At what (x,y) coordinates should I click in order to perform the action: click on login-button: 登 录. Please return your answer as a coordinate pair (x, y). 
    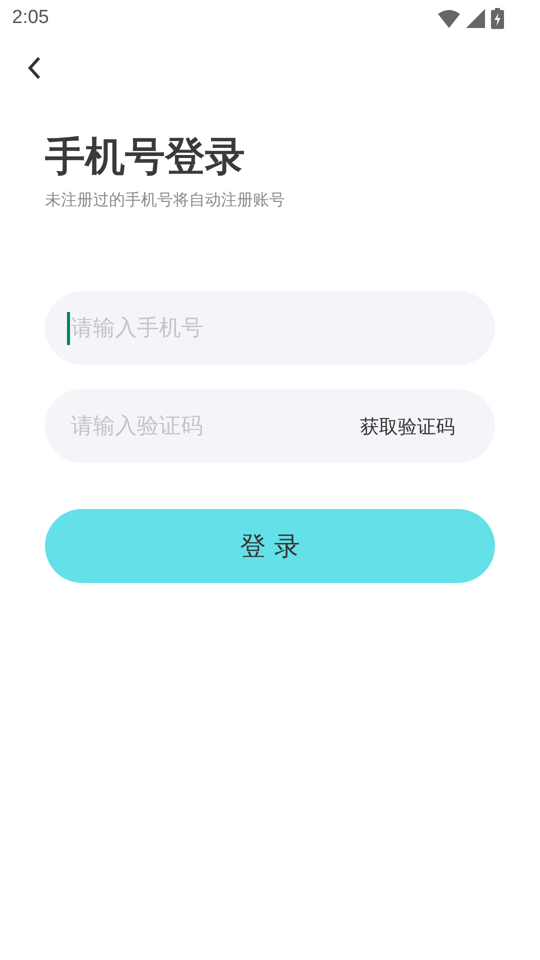
    Looking at the image, I should click on (270, 546).